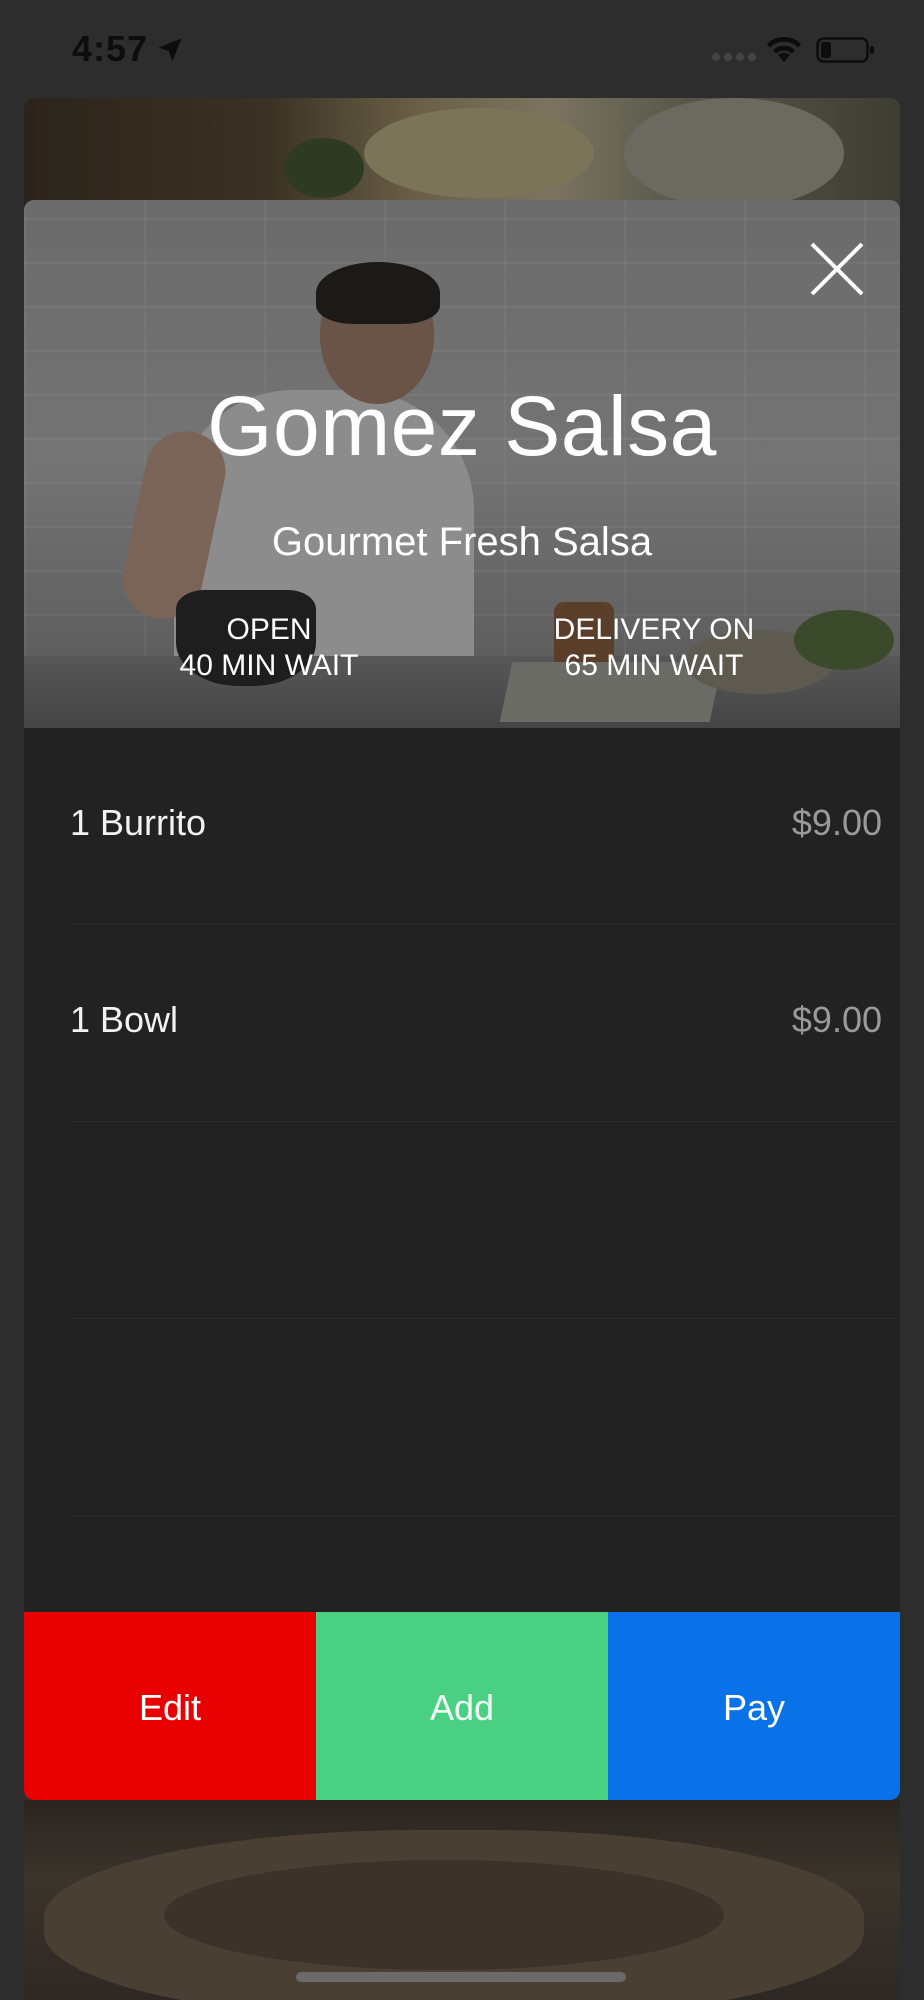  Describe the element at coordinates (754, 1706) in the screenshot. I see `pay-button: Pay` at that location.